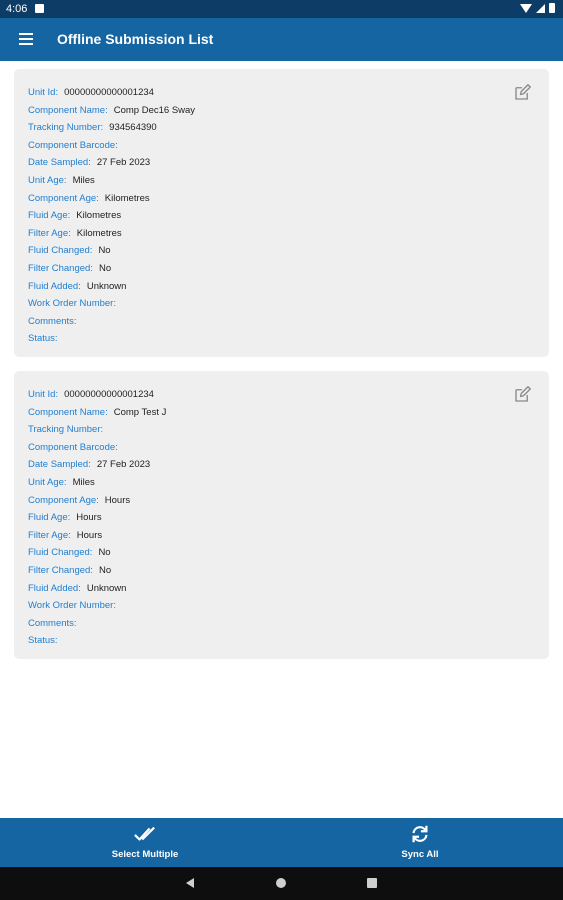 The height and width of the screenshot is (900, 563). Describe the element at coordinates (190, 883) in the screenshot. I see `back-icon` at that location.